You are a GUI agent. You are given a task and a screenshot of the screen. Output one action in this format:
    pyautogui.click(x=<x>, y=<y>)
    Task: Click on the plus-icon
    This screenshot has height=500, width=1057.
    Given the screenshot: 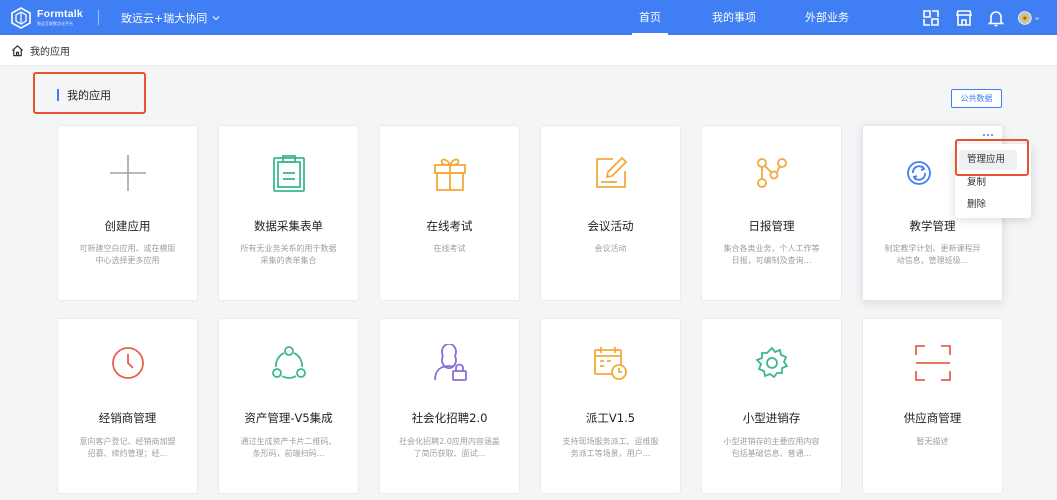 What is the action you would take?
    pyautogui.click(x=128, y=173)
    